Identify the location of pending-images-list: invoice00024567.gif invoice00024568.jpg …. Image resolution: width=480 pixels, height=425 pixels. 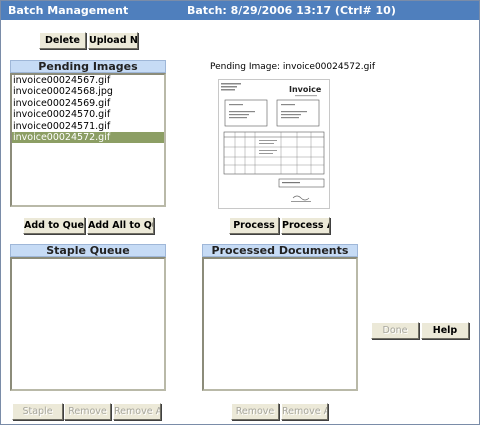
(88, 140).